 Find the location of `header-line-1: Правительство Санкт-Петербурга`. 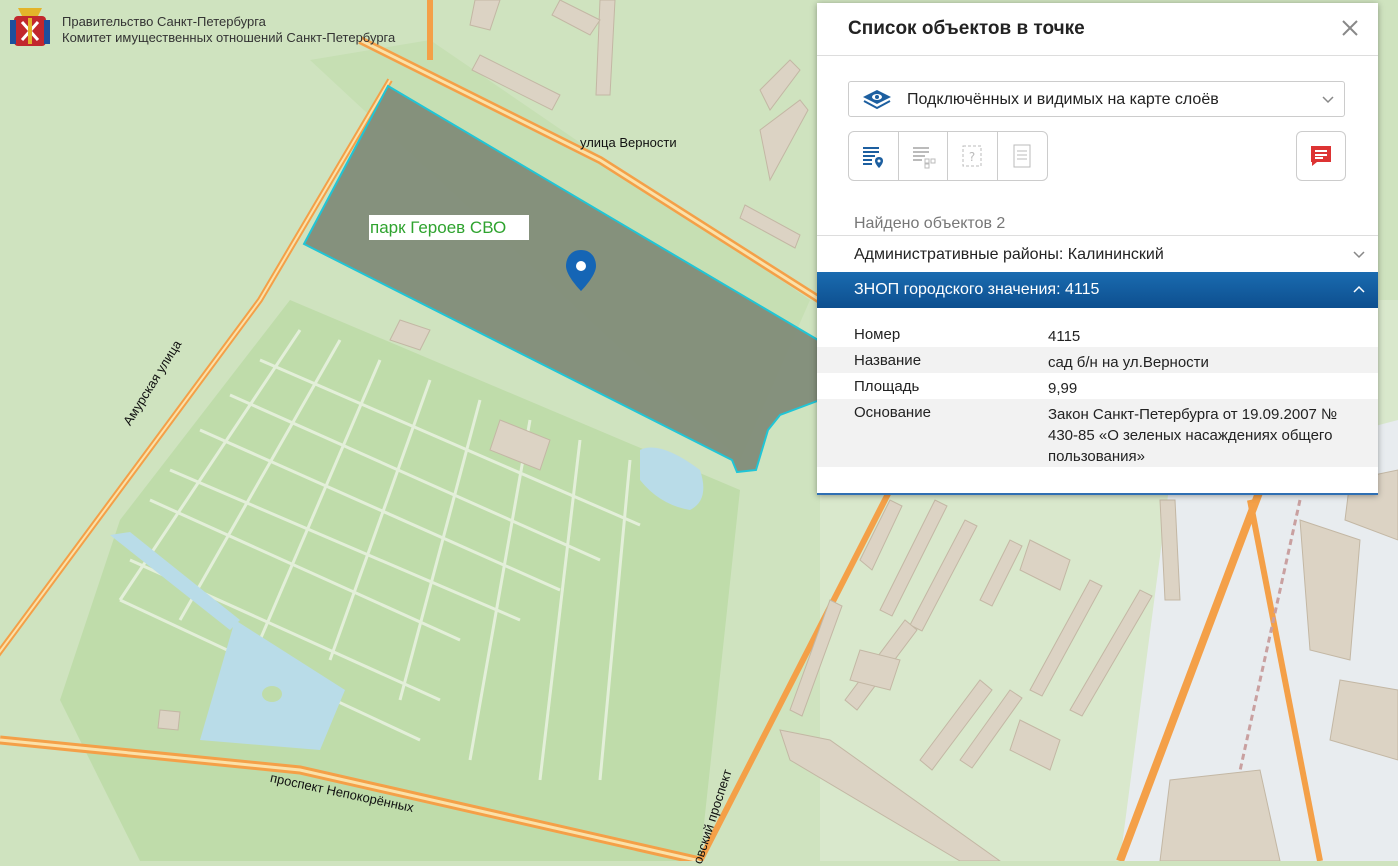

header-line-1: Правительство Санкт-Петербурга is located at coordinates (164, 21).